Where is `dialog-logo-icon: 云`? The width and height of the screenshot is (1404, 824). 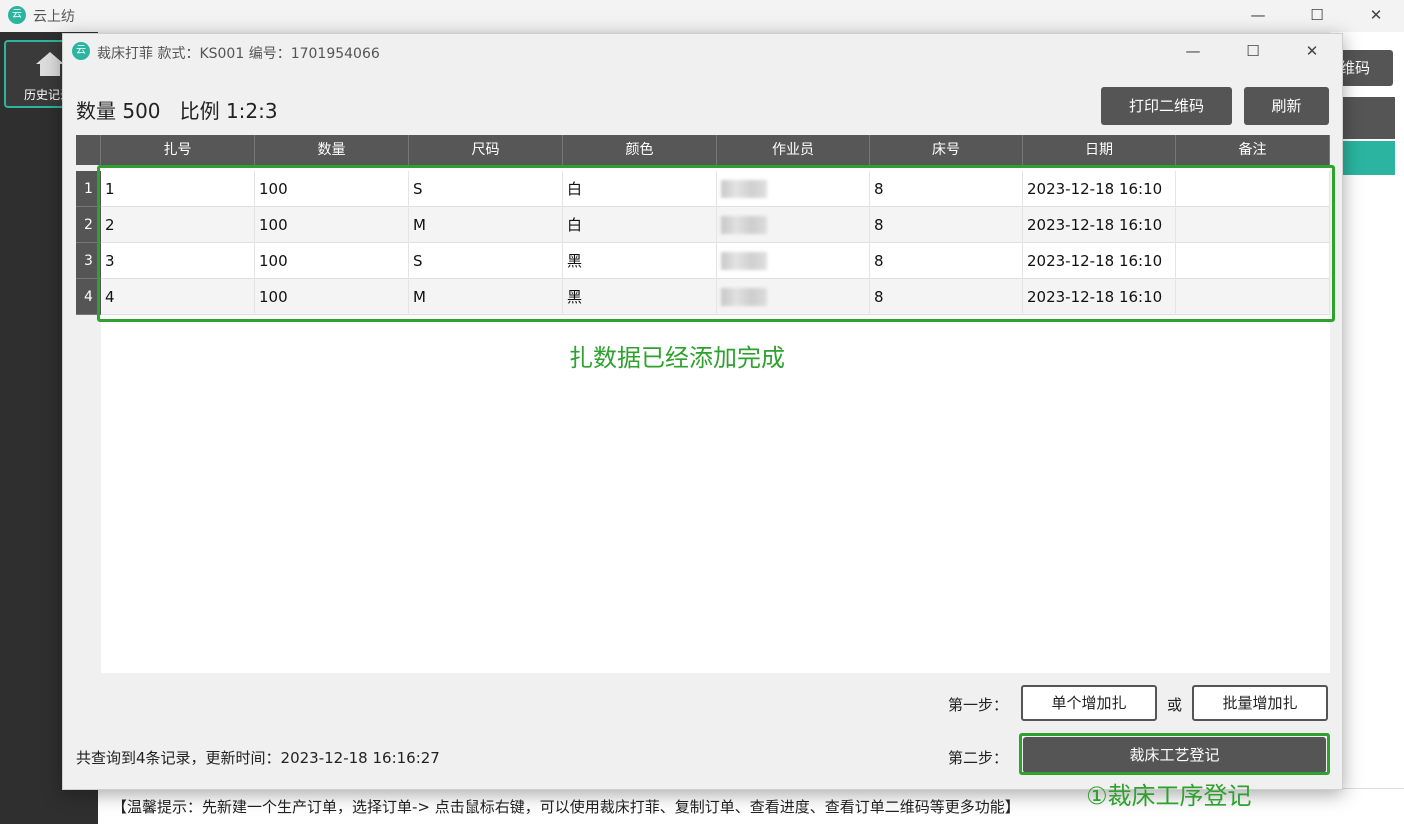 dialog-logo-icon: 云 is located at coordinates (81, 51).